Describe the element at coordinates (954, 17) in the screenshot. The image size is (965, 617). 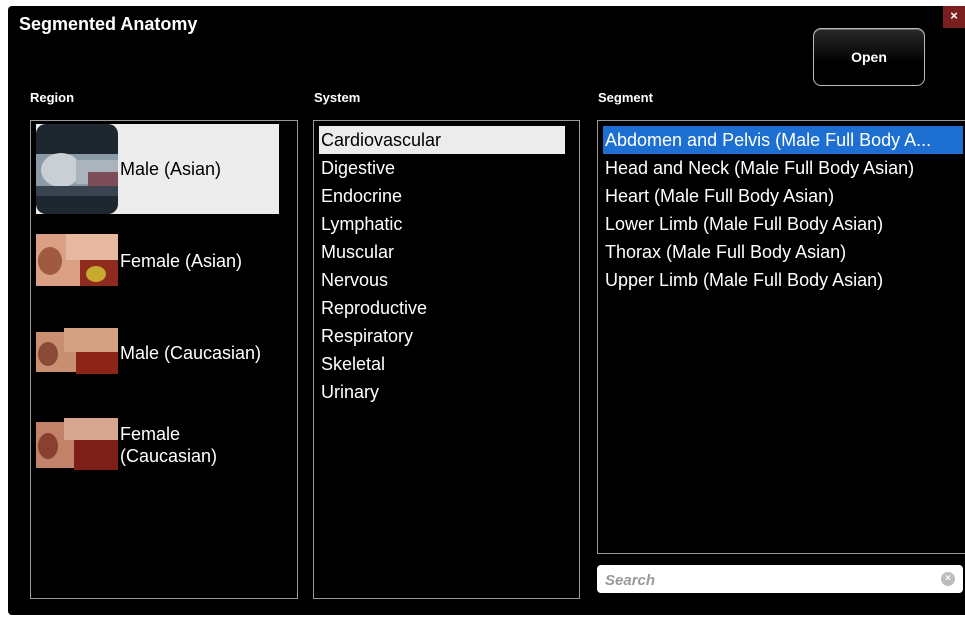
I see `close-button: ×` at that location.